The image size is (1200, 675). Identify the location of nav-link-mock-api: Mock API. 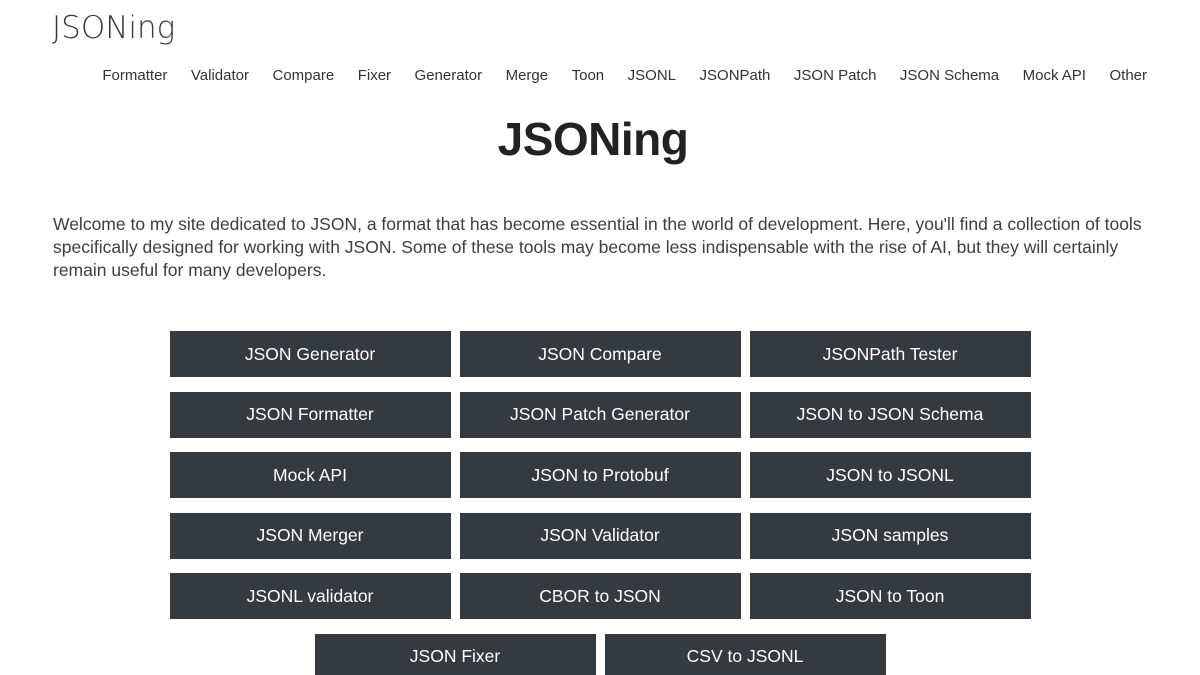
(1054, 76).